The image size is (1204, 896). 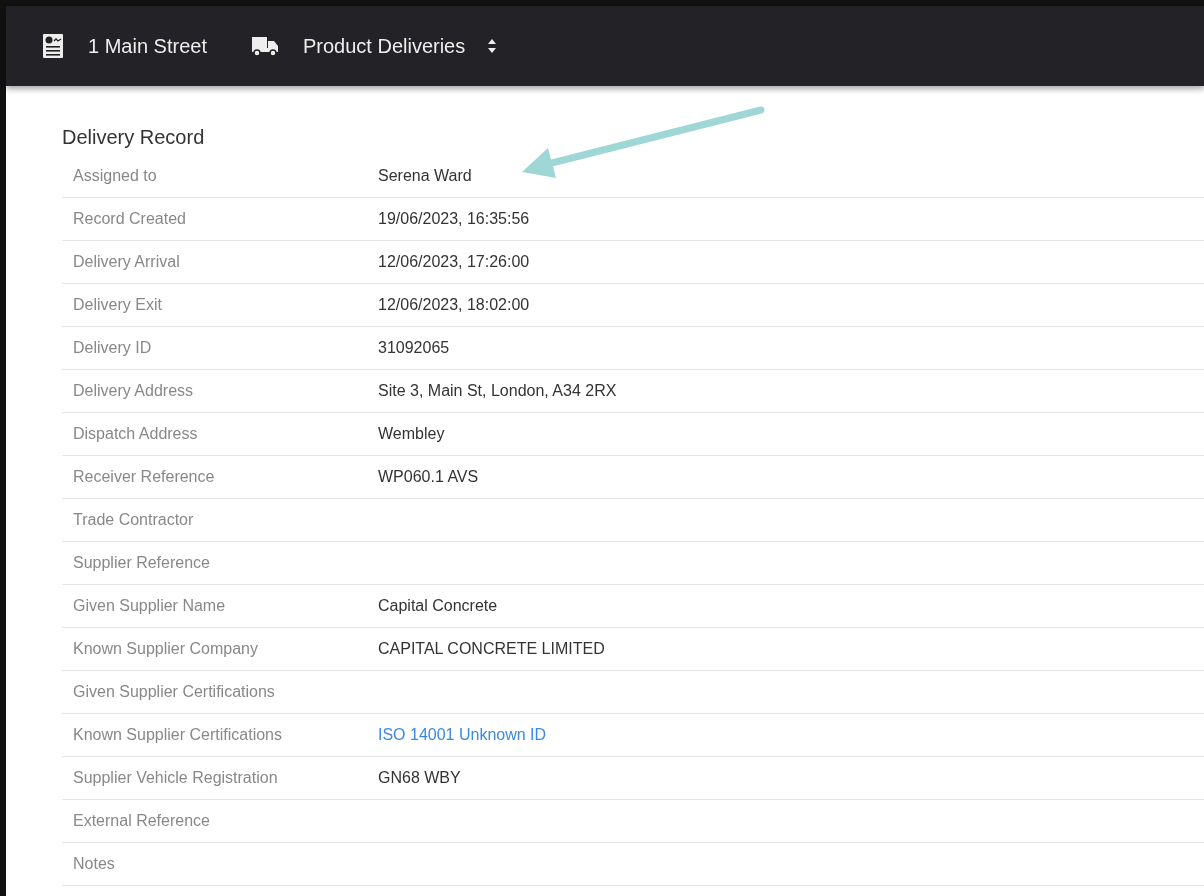 What do you see at coordinates (492, 46) in the screenshot?
I see `sort-icon` at bounding box center [492, 46].